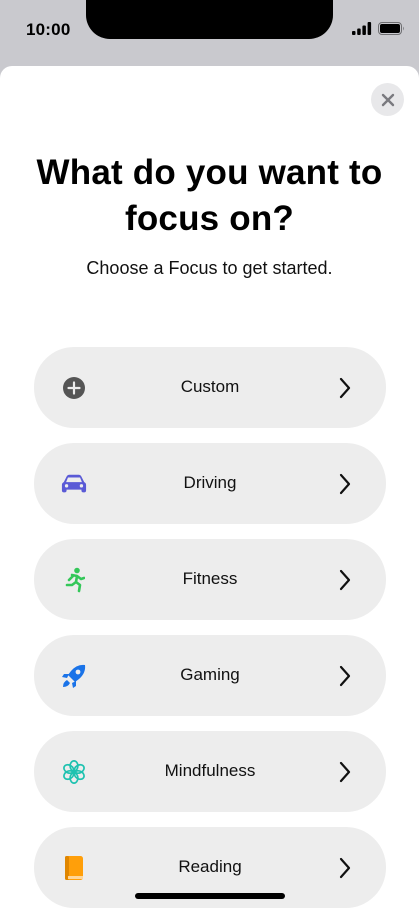 Image resolution: width=419 pixels, height=908 pixels. I want to click on car-icon, so click(74, 484).